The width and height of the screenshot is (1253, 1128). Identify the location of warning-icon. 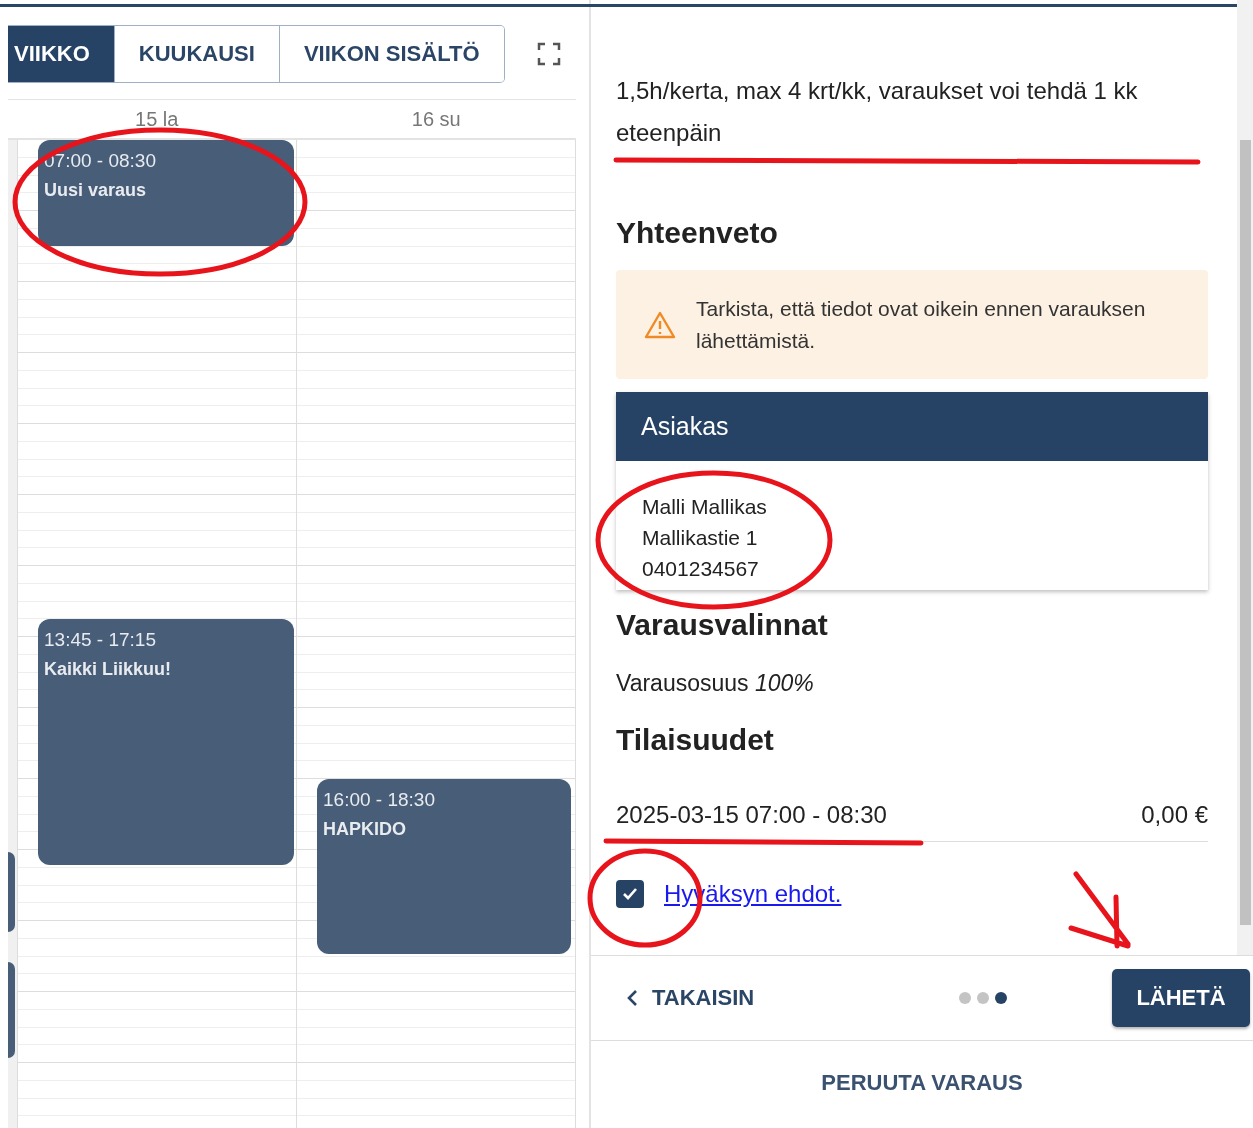
(660, 324).